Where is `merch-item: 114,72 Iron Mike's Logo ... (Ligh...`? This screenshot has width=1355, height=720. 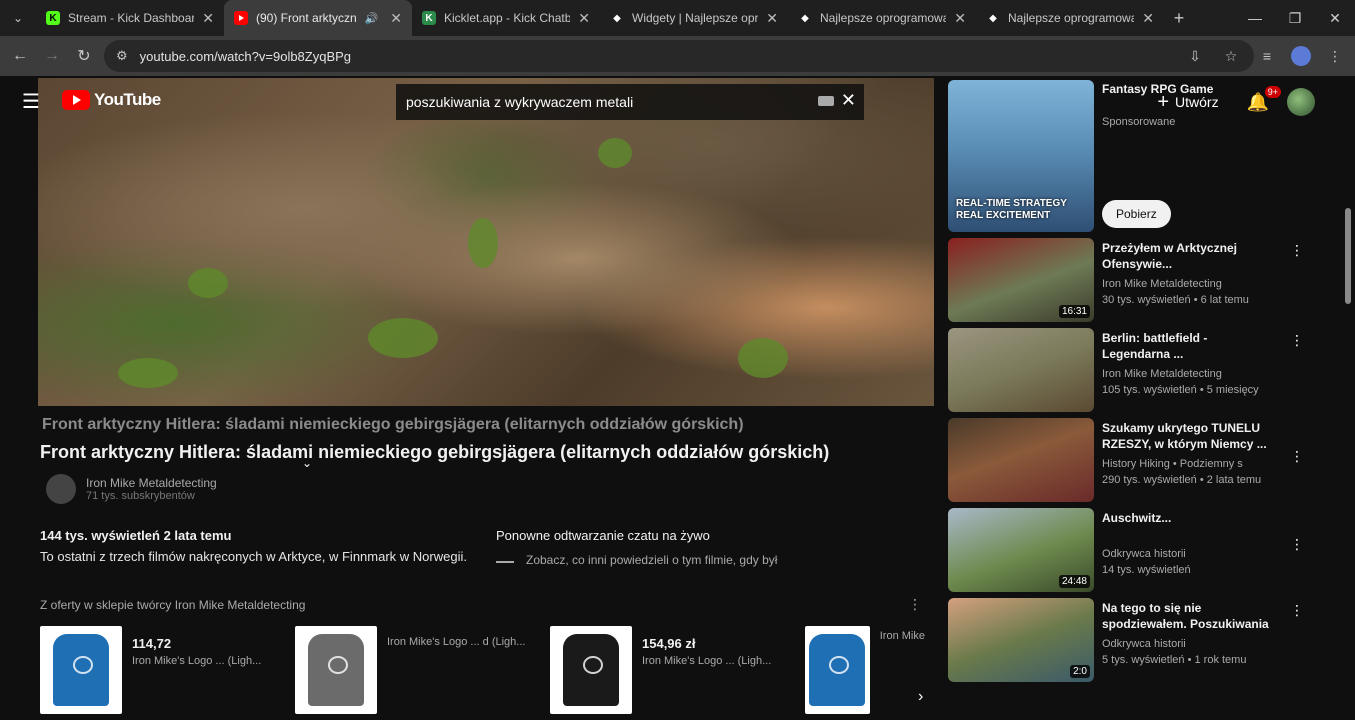
merch-item: 114,72 Iron Mike's Logo ... (Ligh... is located at coordinates (161, 672).